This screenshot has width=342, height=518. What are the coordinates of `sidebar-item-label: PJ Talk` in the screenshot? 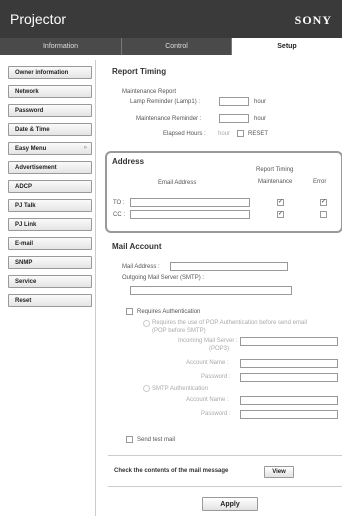 It's located at (25, 205).